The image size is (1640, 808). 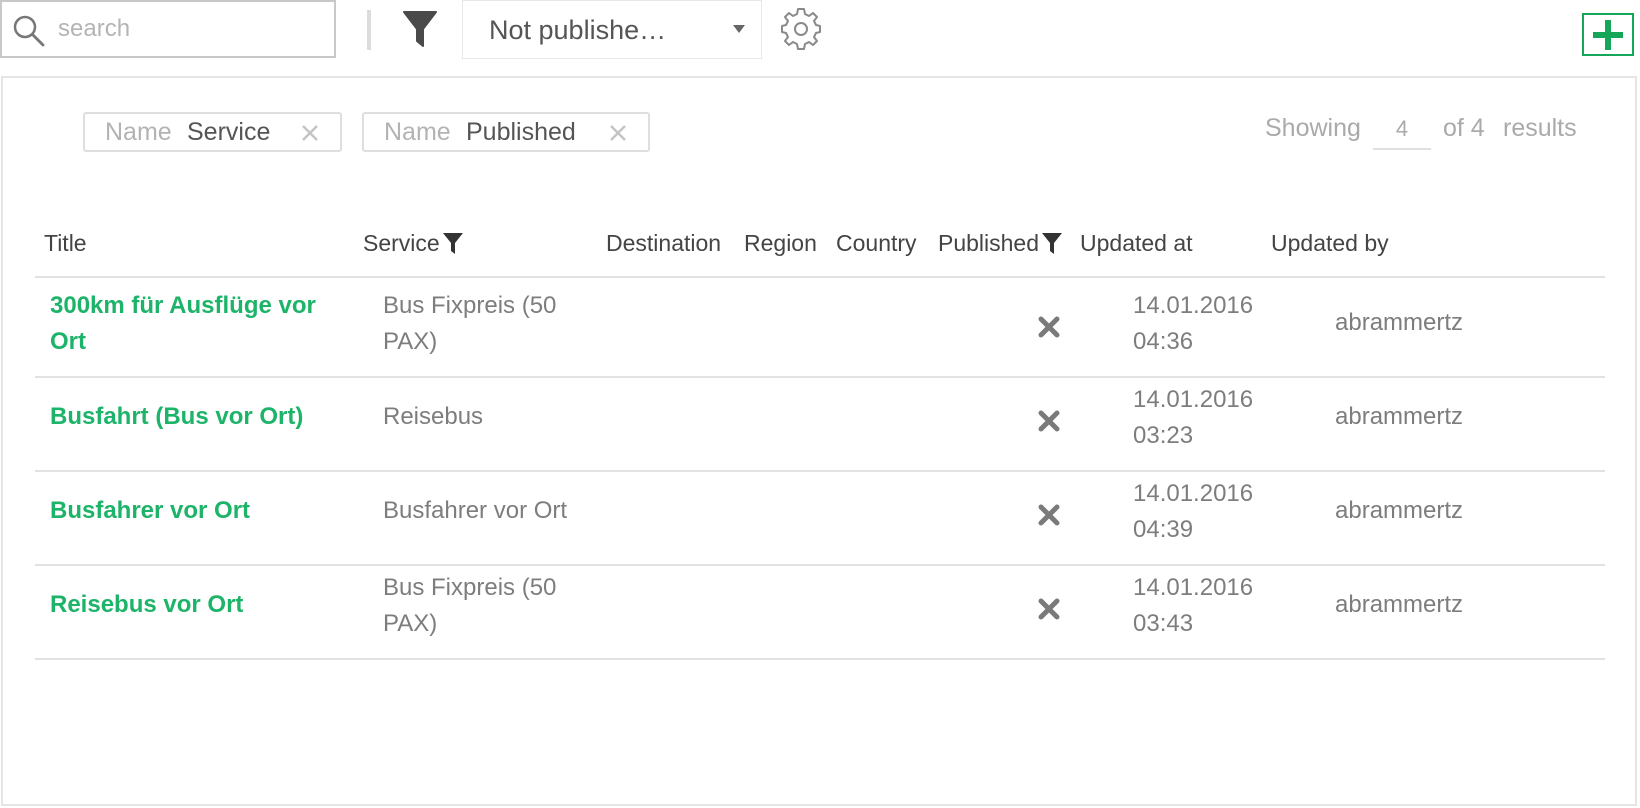 I want to click on column-header-service: Service, so click(x=413, y=245).